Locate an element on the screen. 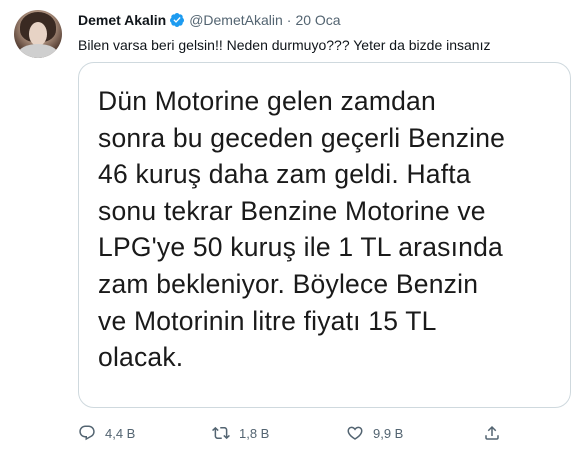 Image resolution: width=584 pixels, height=450 pixels. image-text-line: sonra bu geceden geçerli Benzine is located at coordinates (302, 137).